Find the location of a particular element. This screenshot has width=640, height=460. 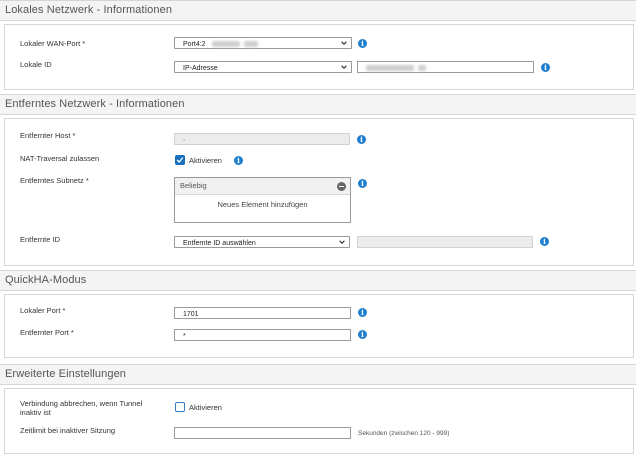

local-id-type-value: IP-Adresse is located at coordinates (200, 68).